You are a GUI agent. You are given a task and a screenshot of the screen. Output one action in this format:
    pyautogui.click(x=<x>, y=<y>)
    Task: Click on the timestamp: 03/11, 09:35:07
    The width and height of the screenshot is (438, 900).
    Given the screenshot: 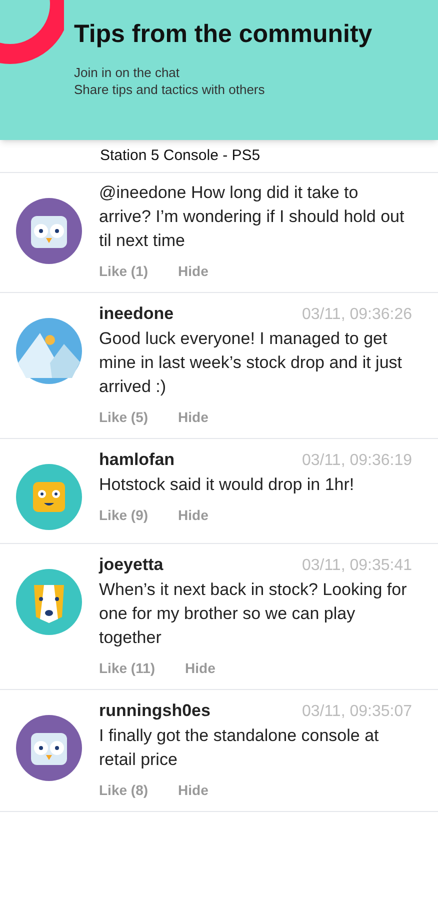 What is the action you would take?
    pyautogui.click(x=357, y=712)
    